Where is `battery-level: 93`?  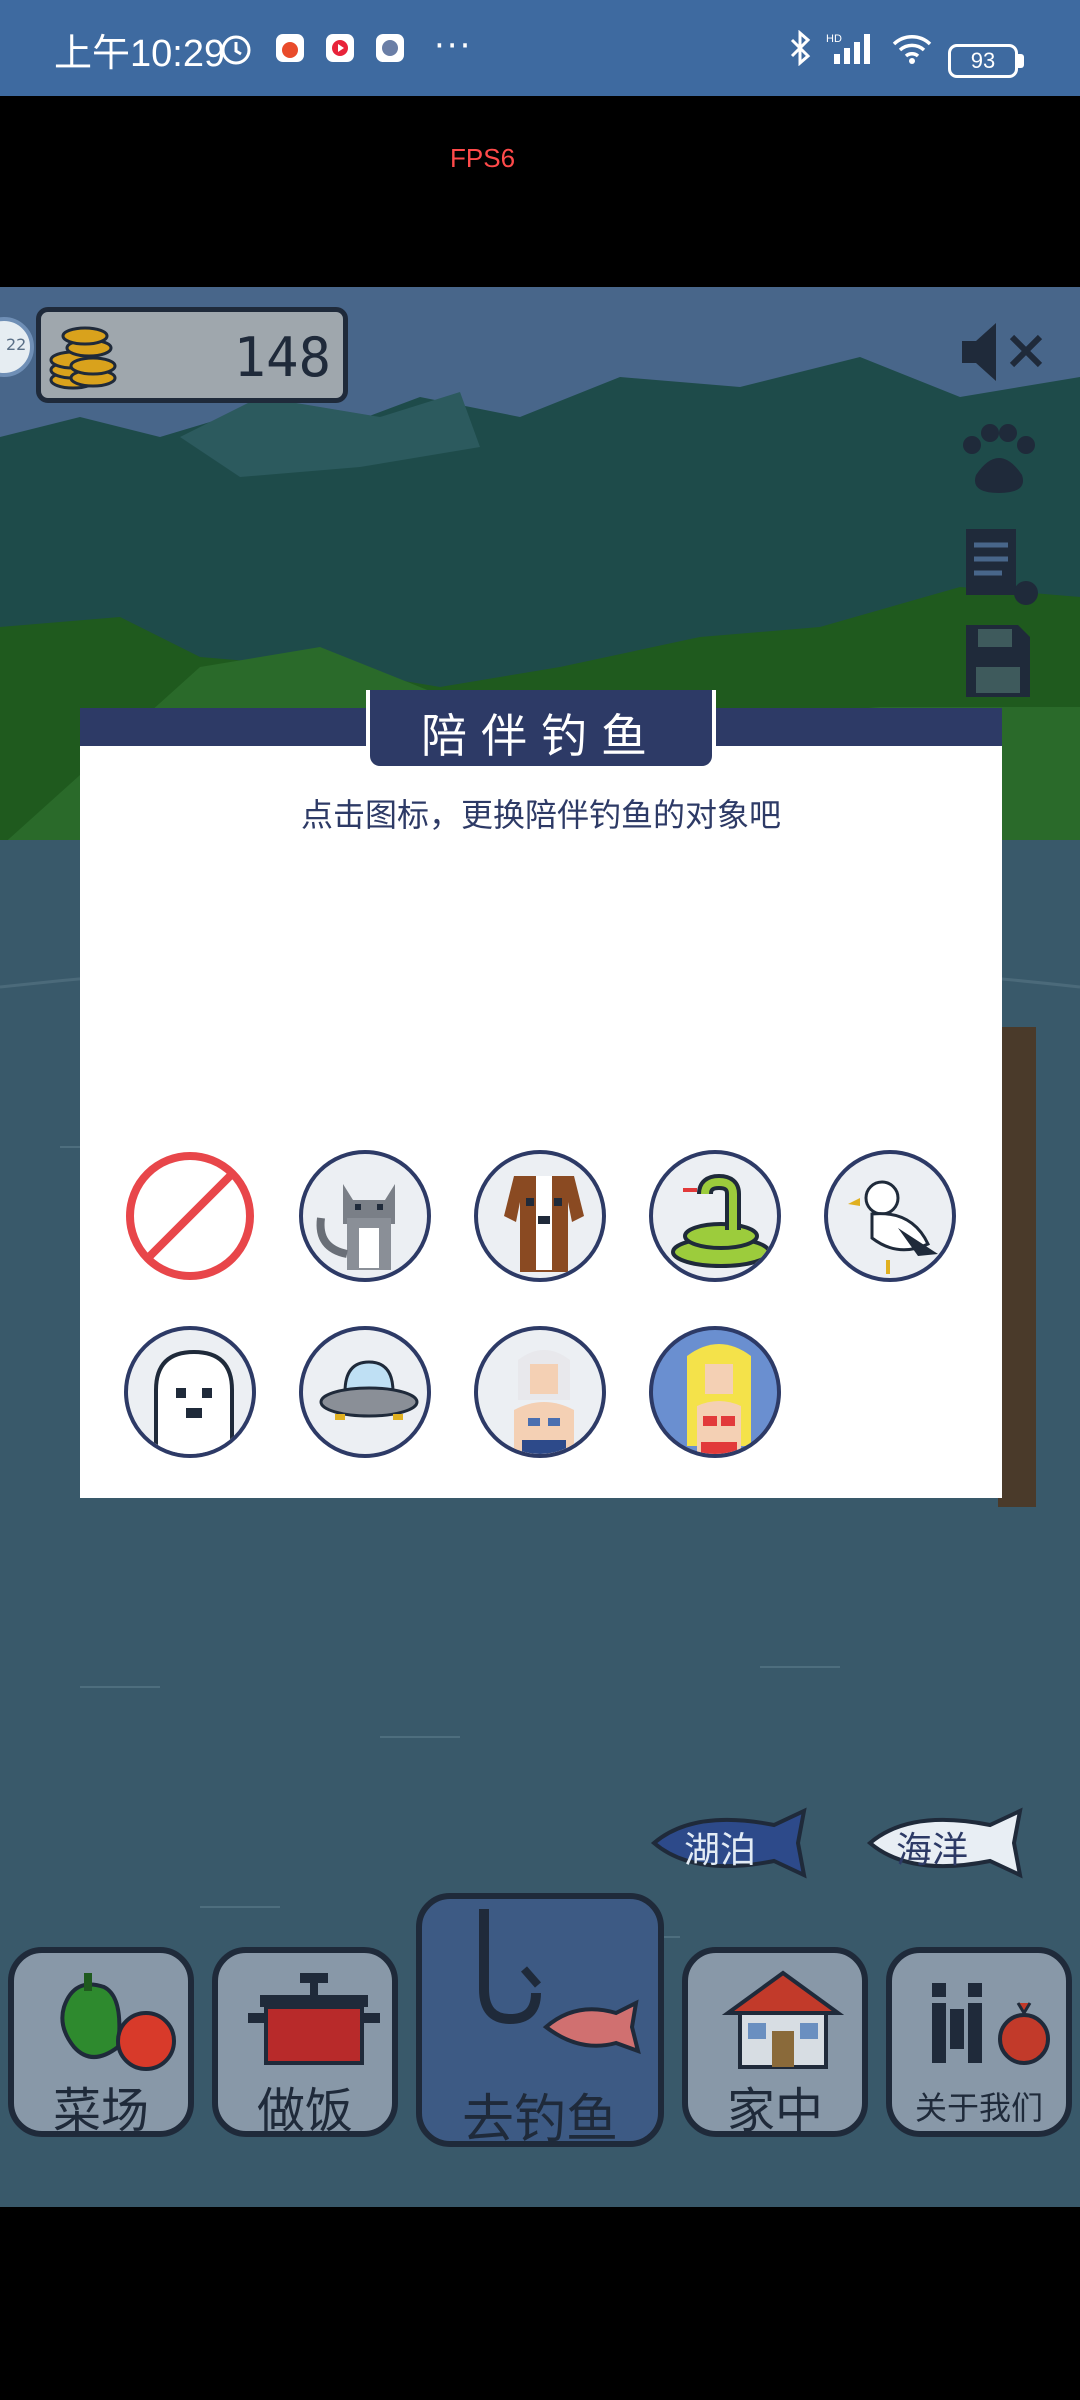
battery-level: 93 is located at coordinates (983, 60).